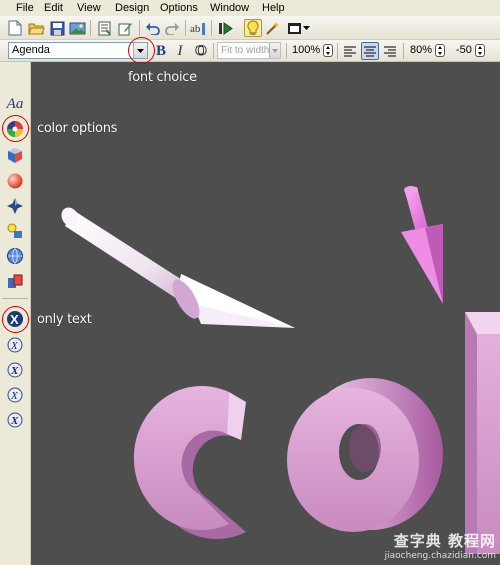 The image size is (500, 565). I want to click on 3d-letter-o, so click(365, 455).